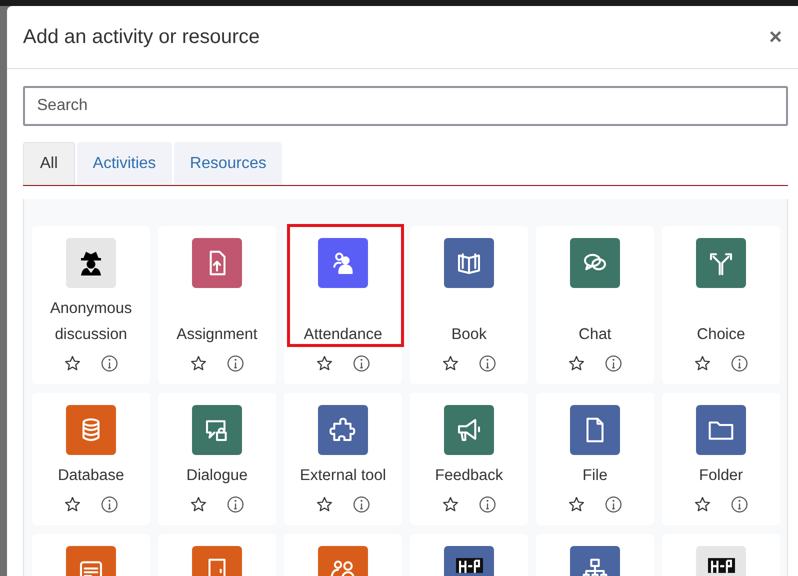  I want to click on tab: Resources, so click(228, 163).